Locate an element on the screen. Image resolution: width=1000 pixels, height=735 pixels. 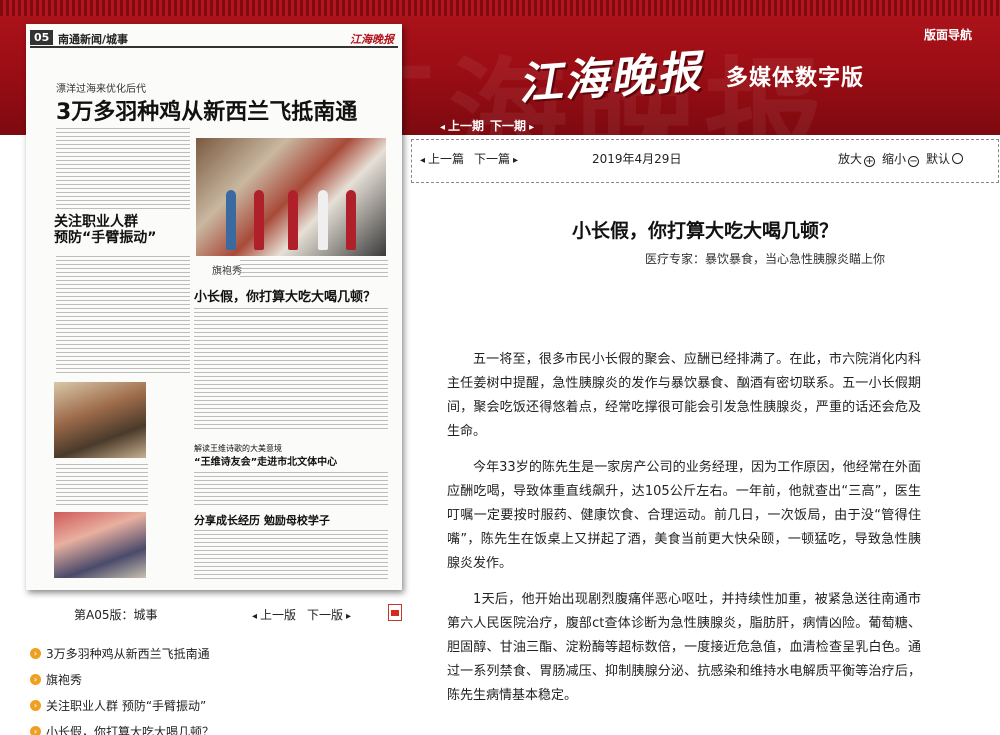
article-toolbar: 上一篇 下一篇 2019年4月29日 放大+ 缩小− 默认 is located at coordinates (705, 161).